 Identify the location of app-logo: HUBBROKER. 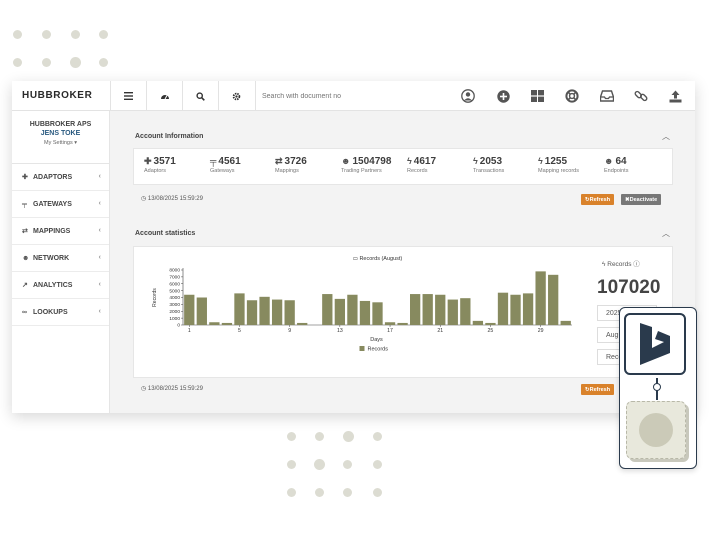
(57, 95).